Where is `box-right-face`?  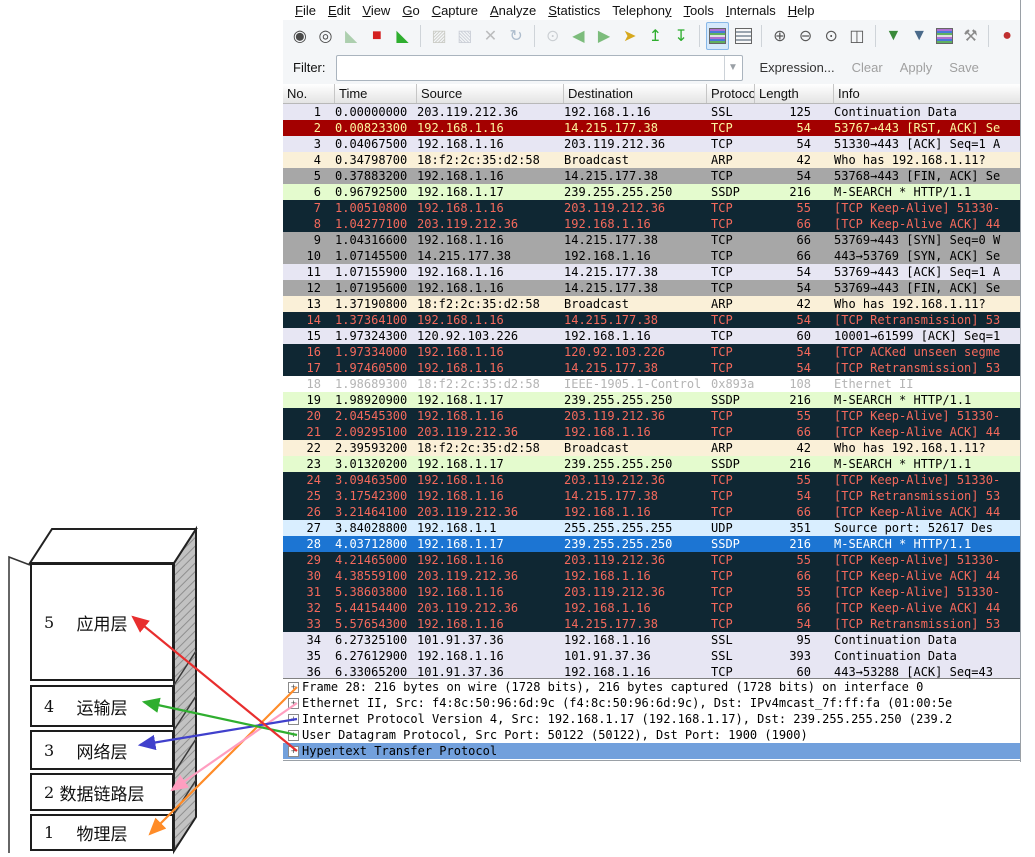
box-right-face is located at coordinates (185, 690).